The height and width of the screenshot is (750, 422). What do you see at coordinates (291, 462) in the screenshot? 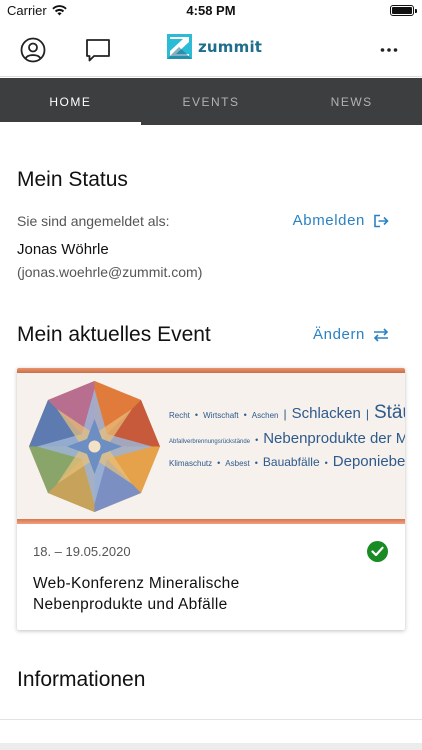
I see `banner-keyword: Bauabfälle` at bounding box center [291, 462].